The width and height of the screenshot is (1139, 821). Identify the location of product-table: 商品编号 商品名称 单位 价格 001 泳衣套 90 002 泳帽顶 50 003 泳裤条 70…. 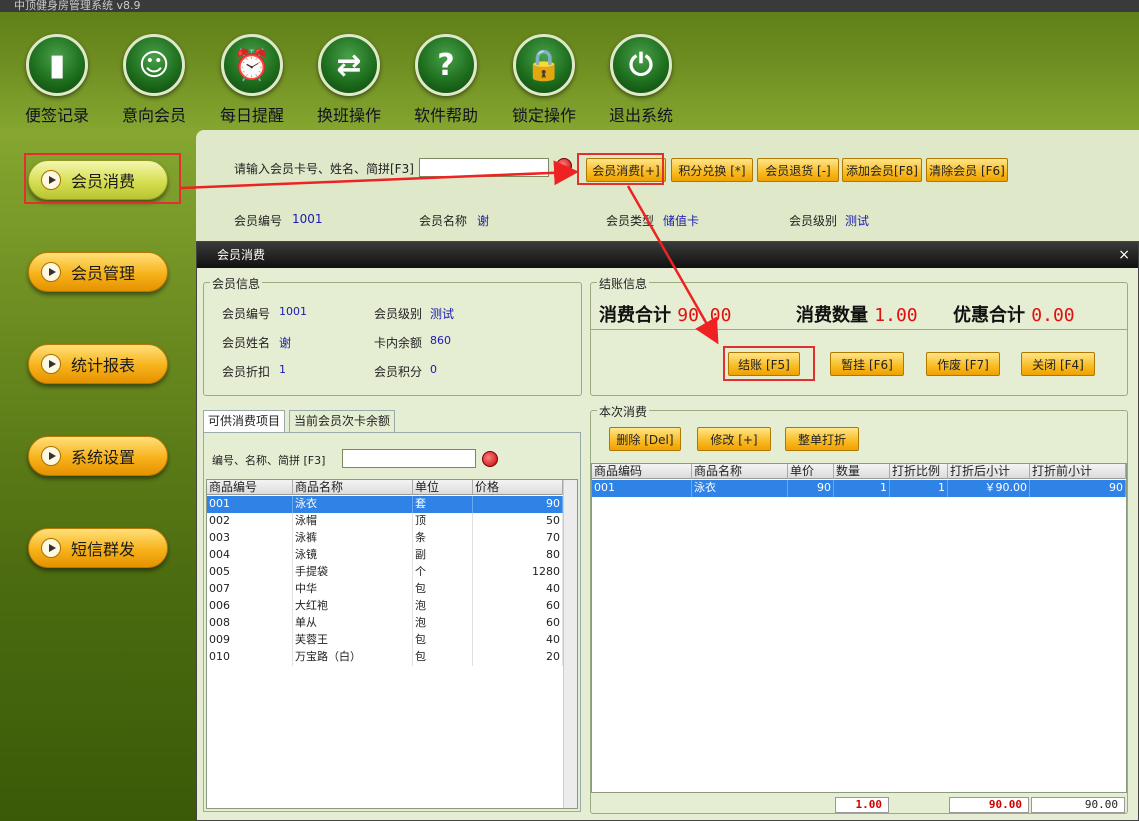
(392, 644).